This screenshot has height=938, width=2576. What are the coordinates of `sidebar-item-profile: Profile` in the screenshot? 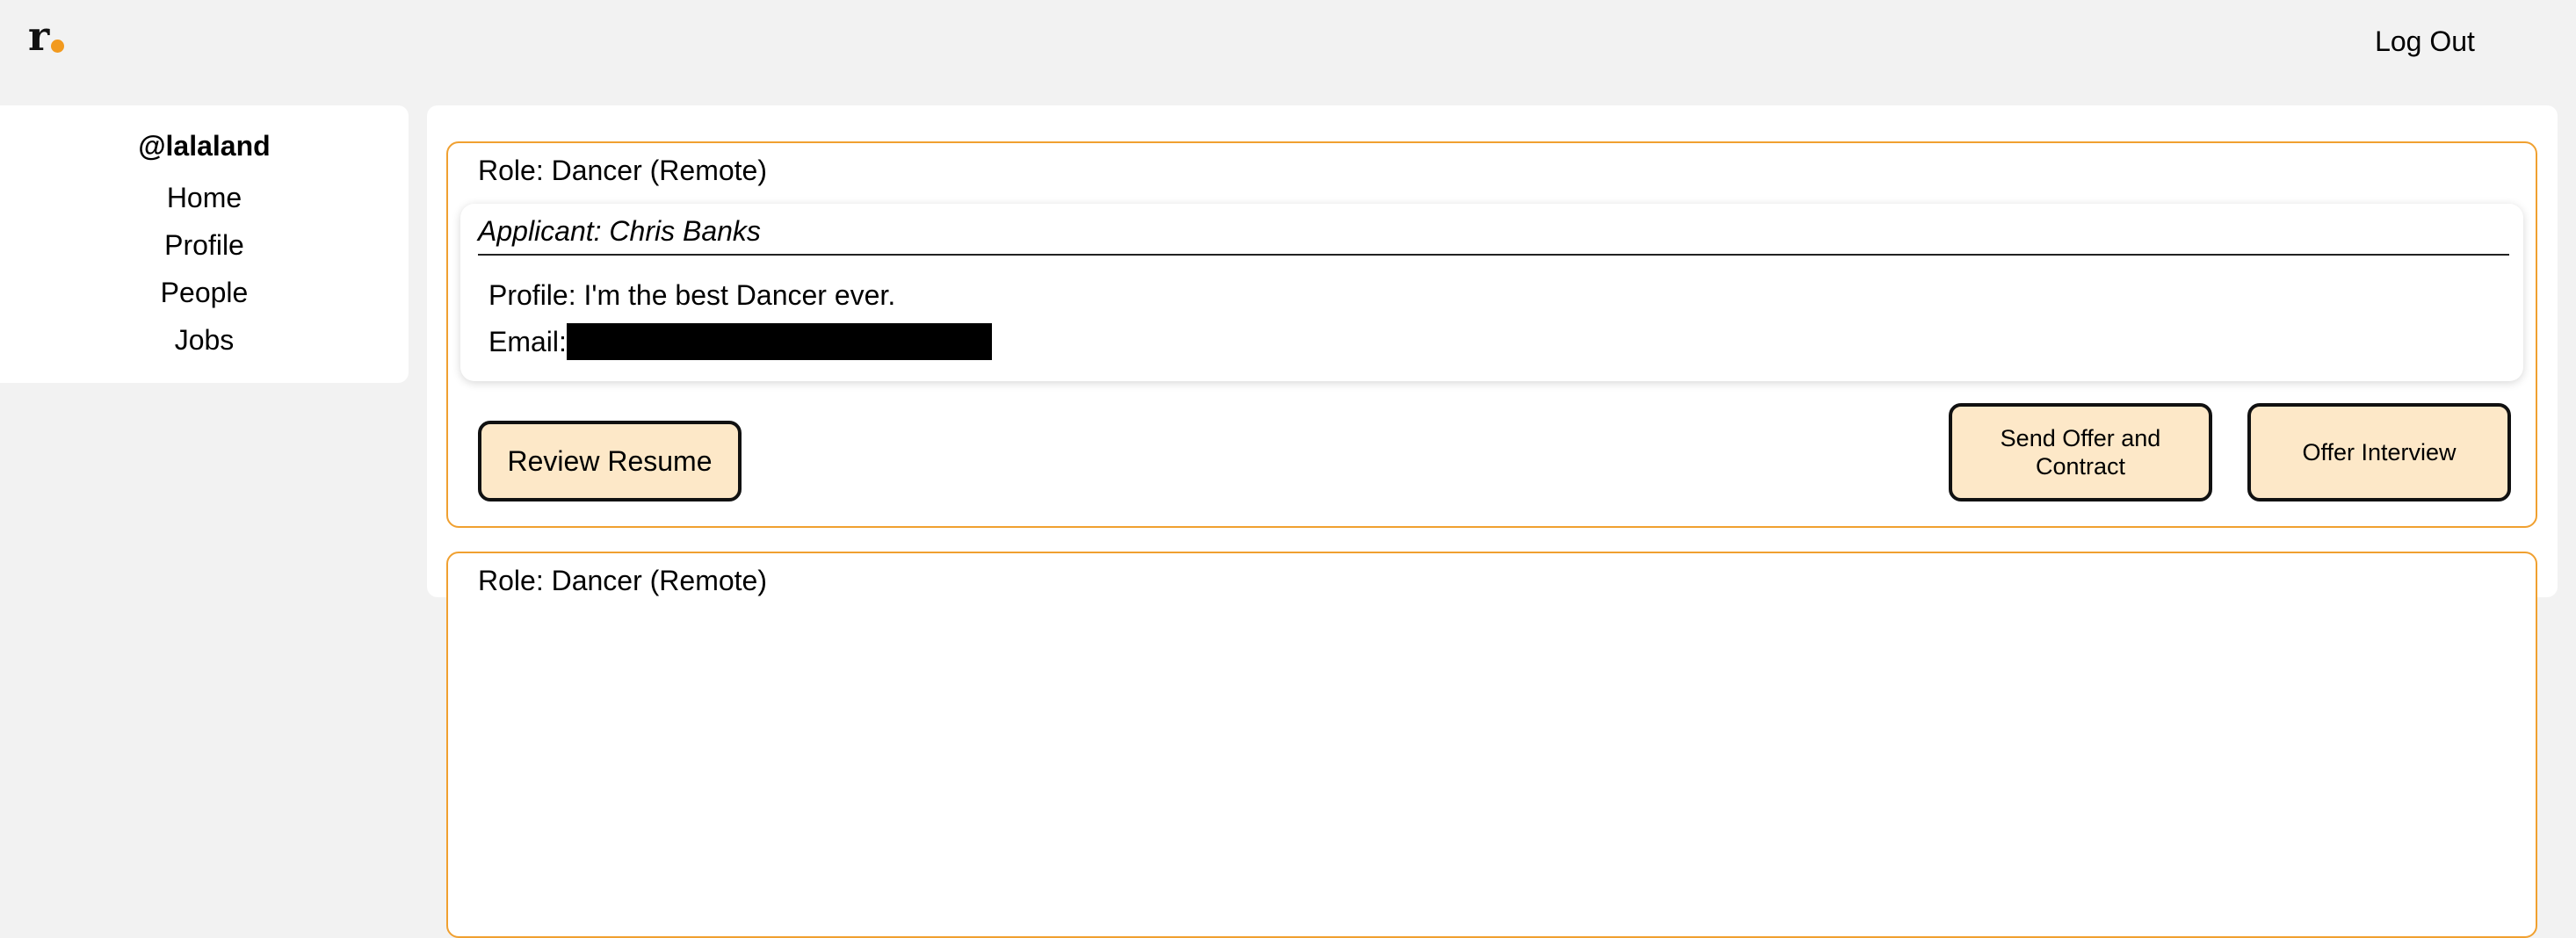 It's located at (204, 245).